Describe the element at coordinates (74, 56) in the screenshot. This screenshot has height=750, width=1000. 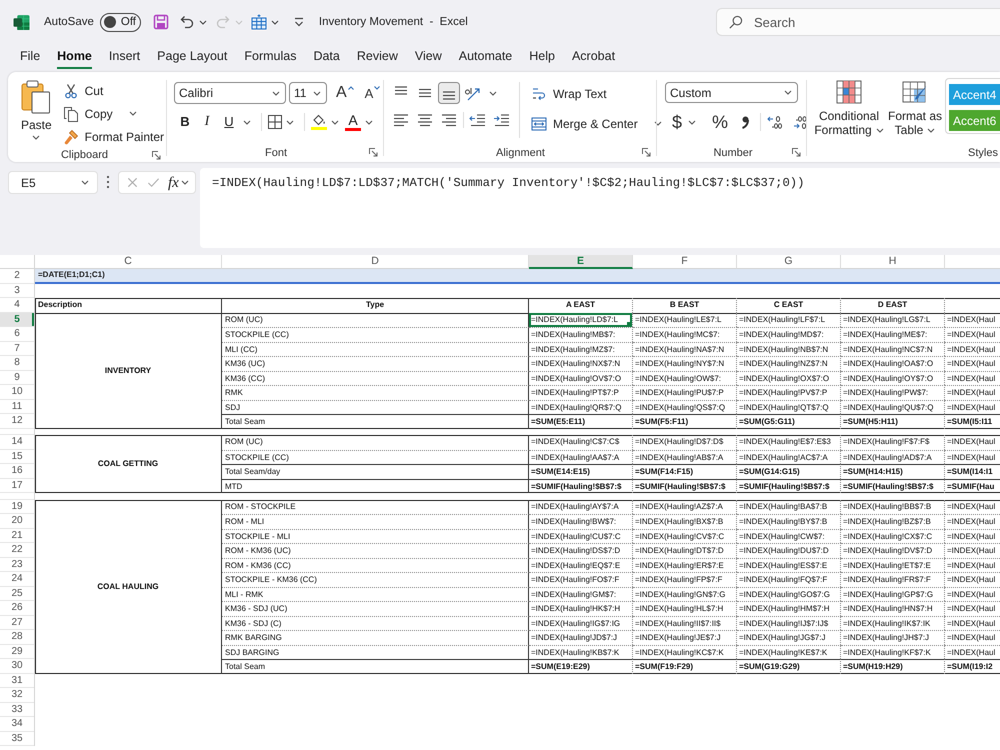
I see `menu-tab: Home` at that location.